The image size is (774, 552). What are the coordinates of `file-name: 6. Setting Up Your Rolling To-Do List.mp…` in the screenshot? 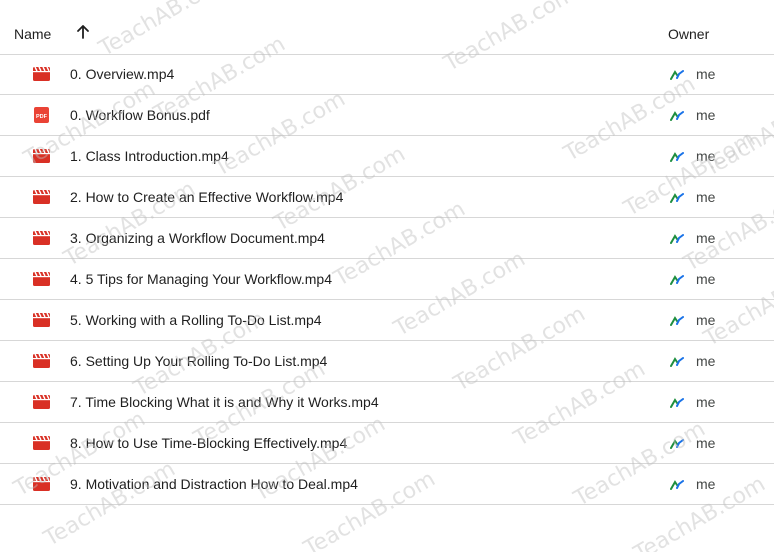 It's located at (199, 361).